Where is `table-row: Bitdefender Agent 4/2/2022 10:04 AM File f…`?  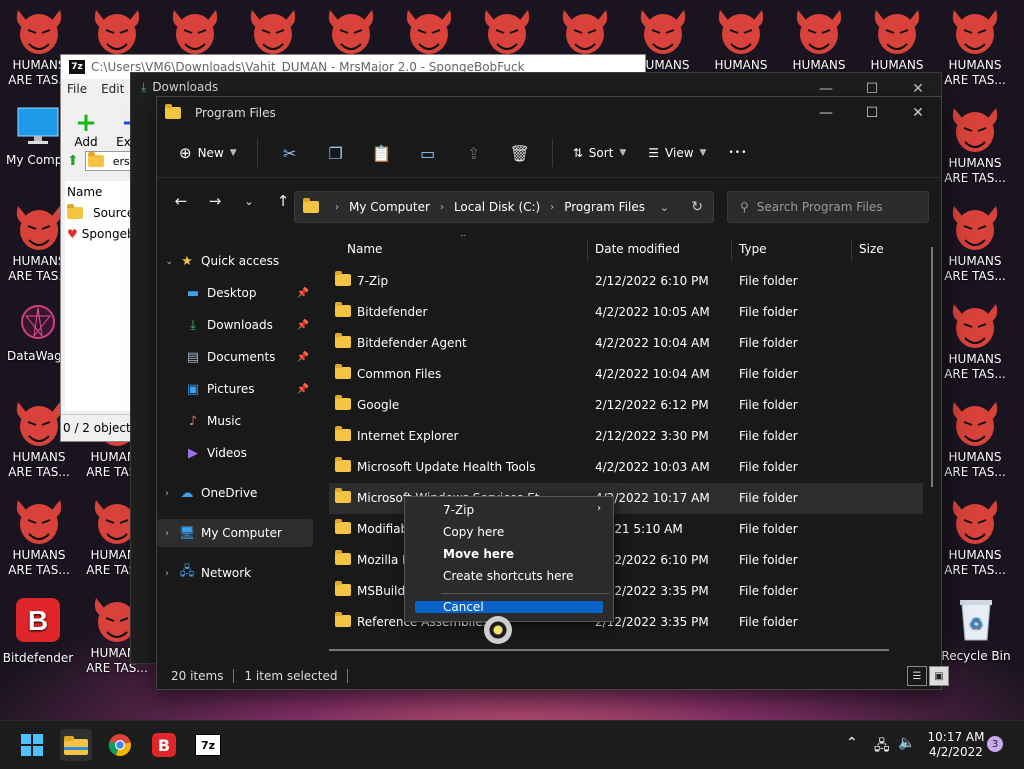
table-row: Bitdefender Agent 4/2/2022 10:04 AM File f… is located at coordinates (626, 343).